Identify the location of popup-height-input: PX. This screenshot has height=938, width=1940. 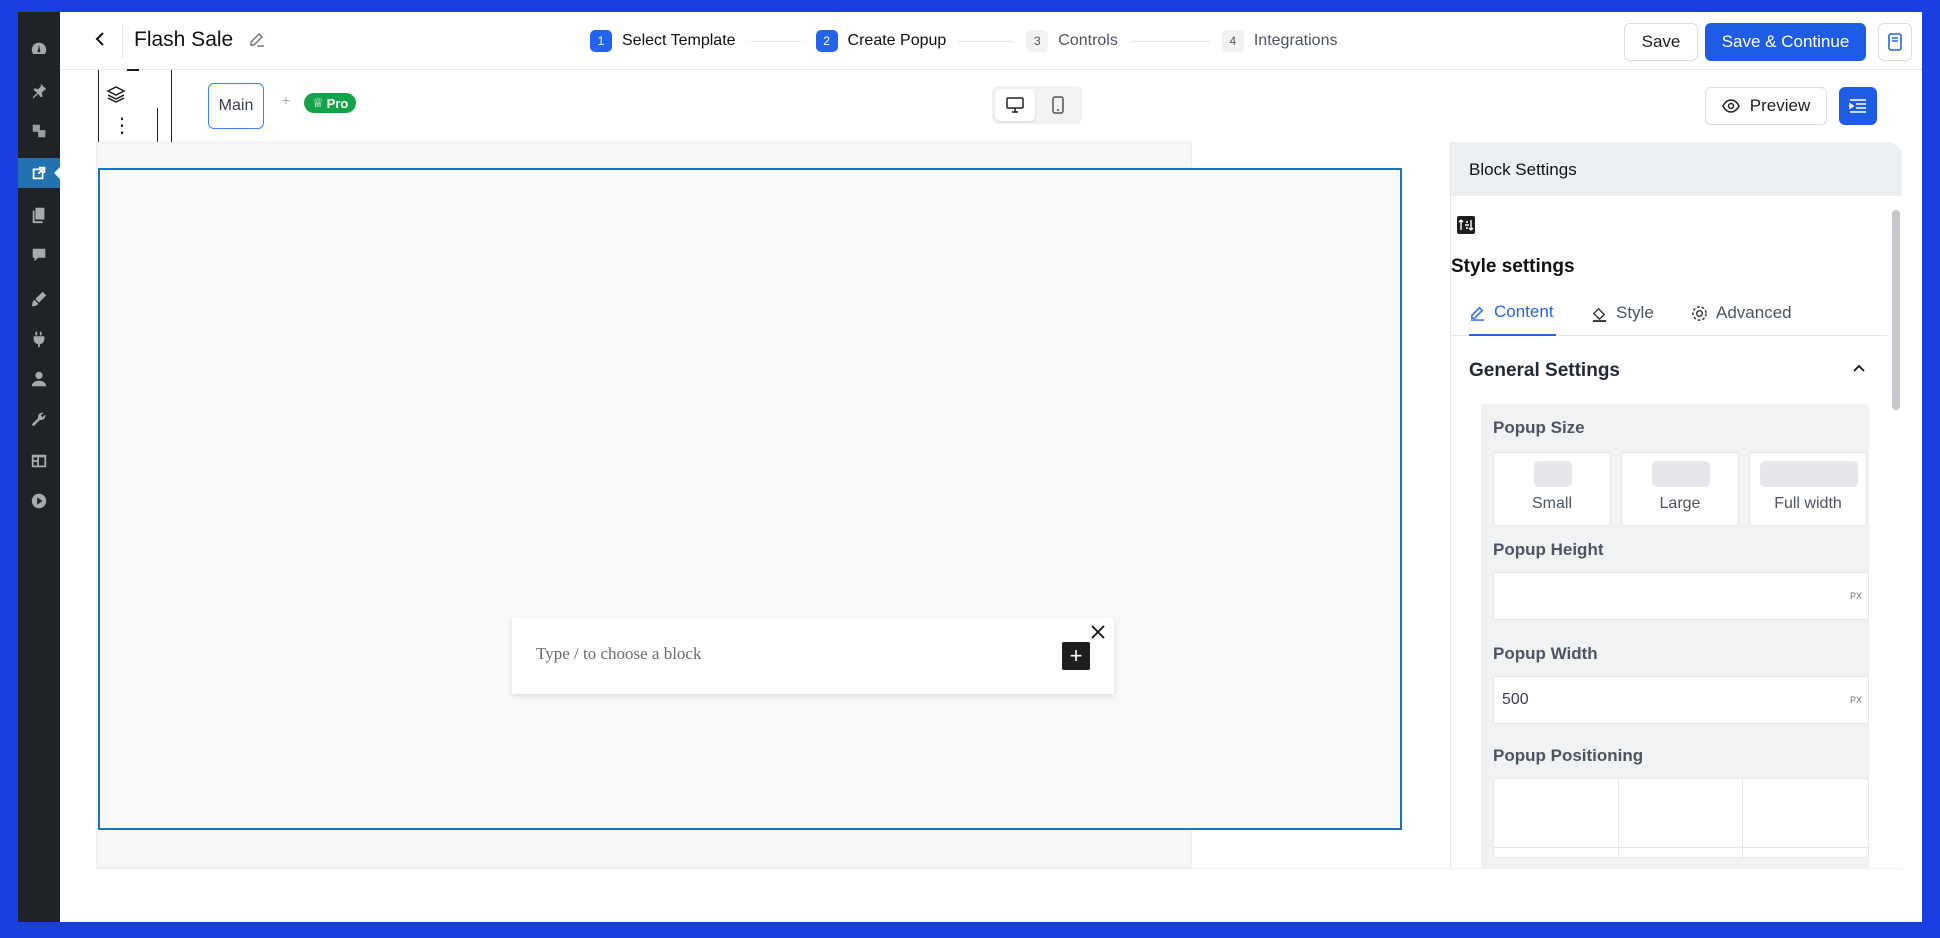
(1681, 596).